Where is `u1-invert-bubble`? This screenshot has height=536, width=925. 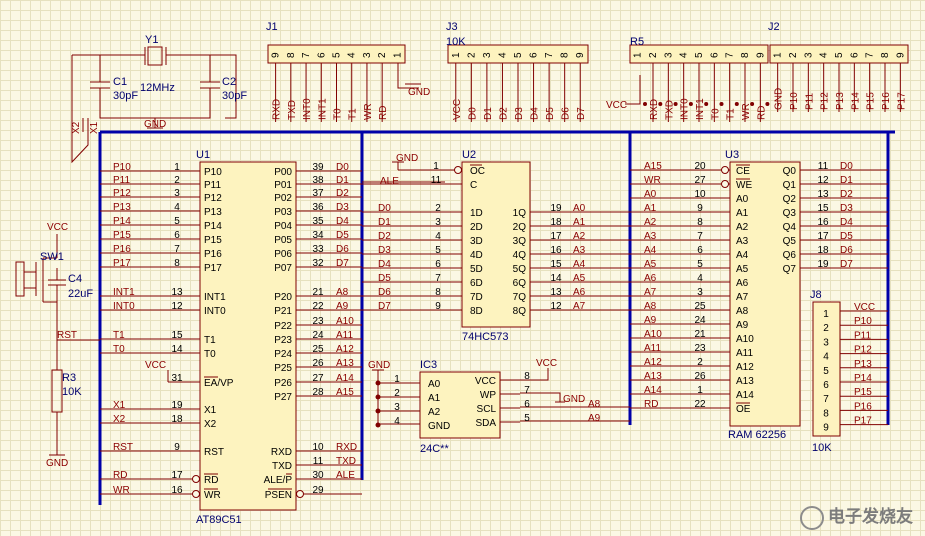
u1-invert-bubble is located at coordinates (196, 479).